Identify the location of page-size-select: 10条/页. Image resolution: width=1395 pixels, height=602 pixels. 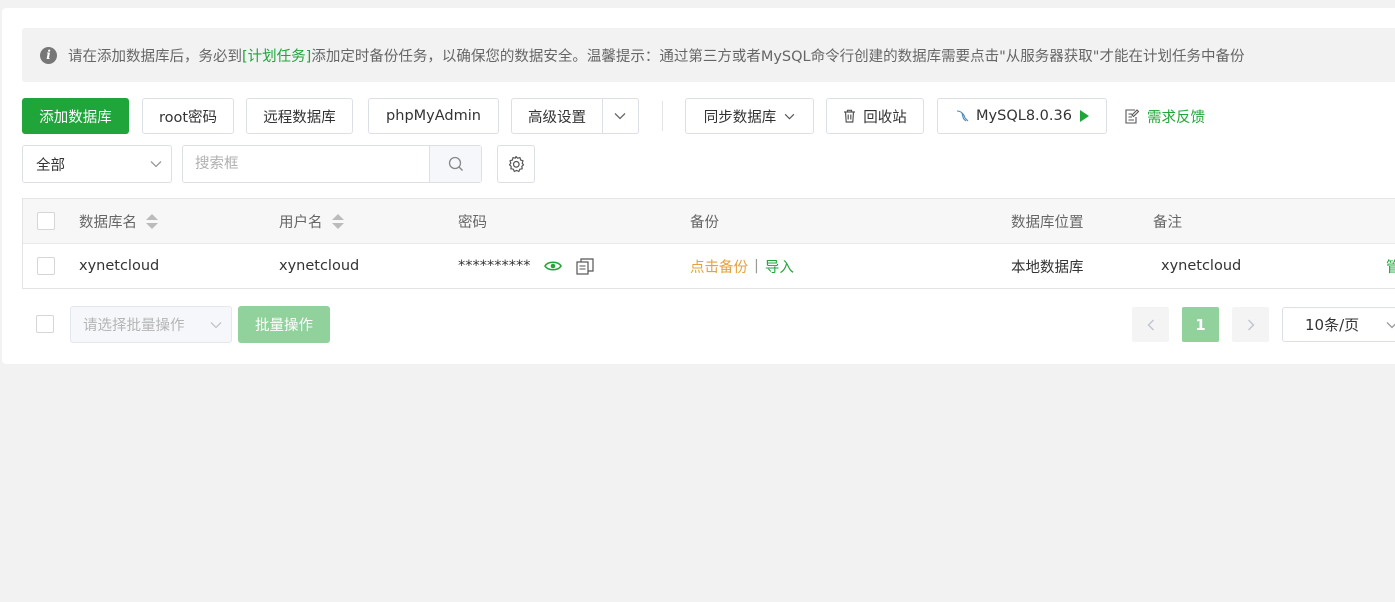
(1338, 324).